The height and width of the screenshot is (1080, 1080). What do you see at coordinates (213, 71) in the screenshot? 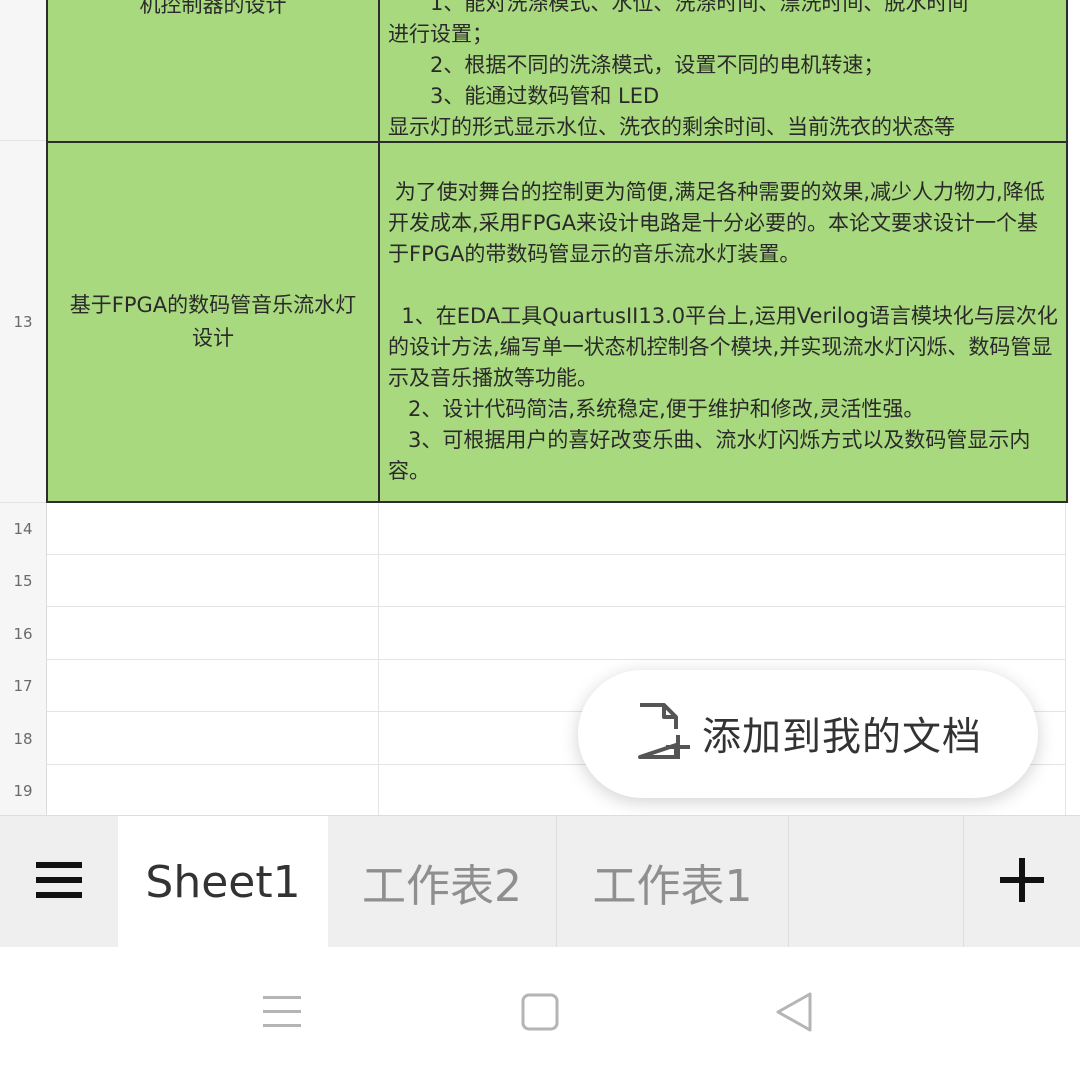
I see `cell-title-row-12: 机控制器的设计` at bounding box center [213, 71].